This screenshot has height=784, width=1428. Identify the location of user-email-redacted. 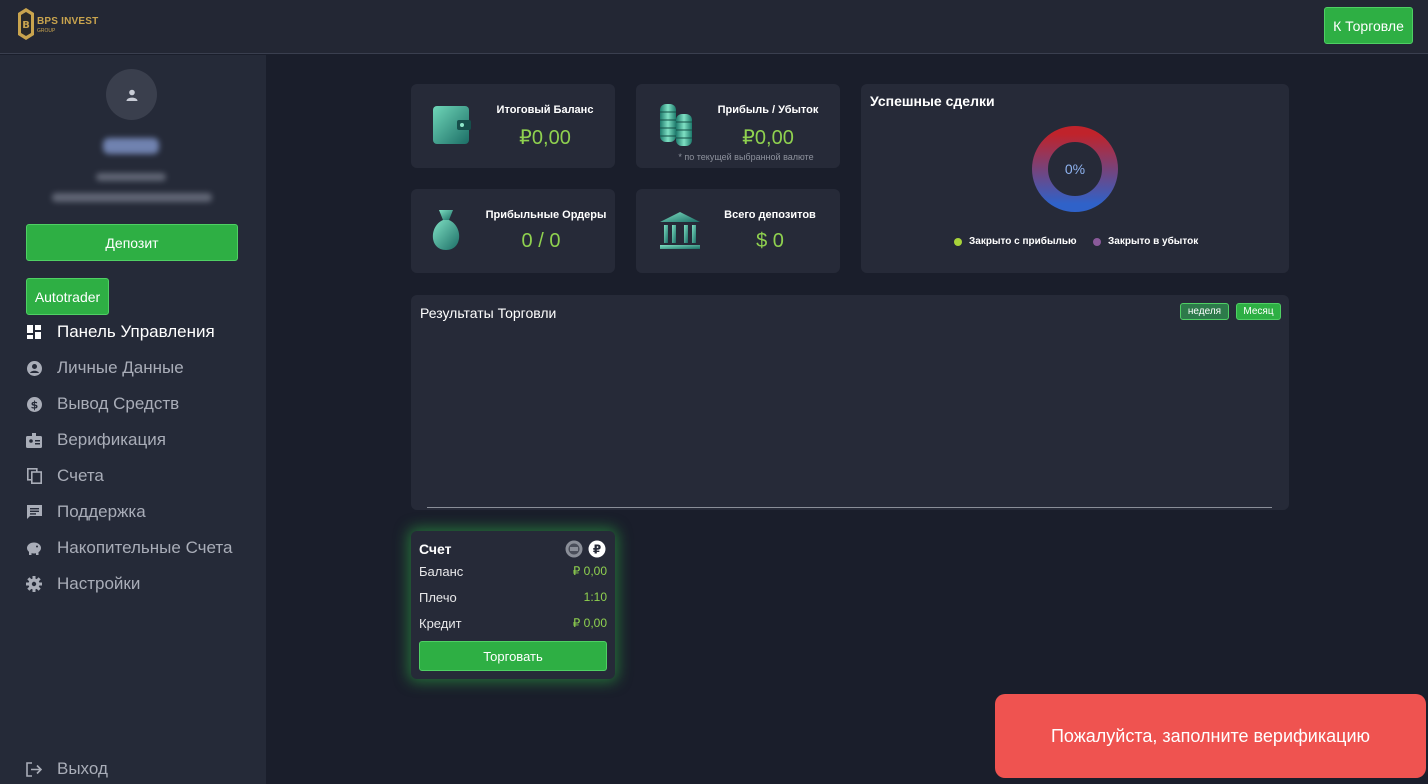
(132, 197).